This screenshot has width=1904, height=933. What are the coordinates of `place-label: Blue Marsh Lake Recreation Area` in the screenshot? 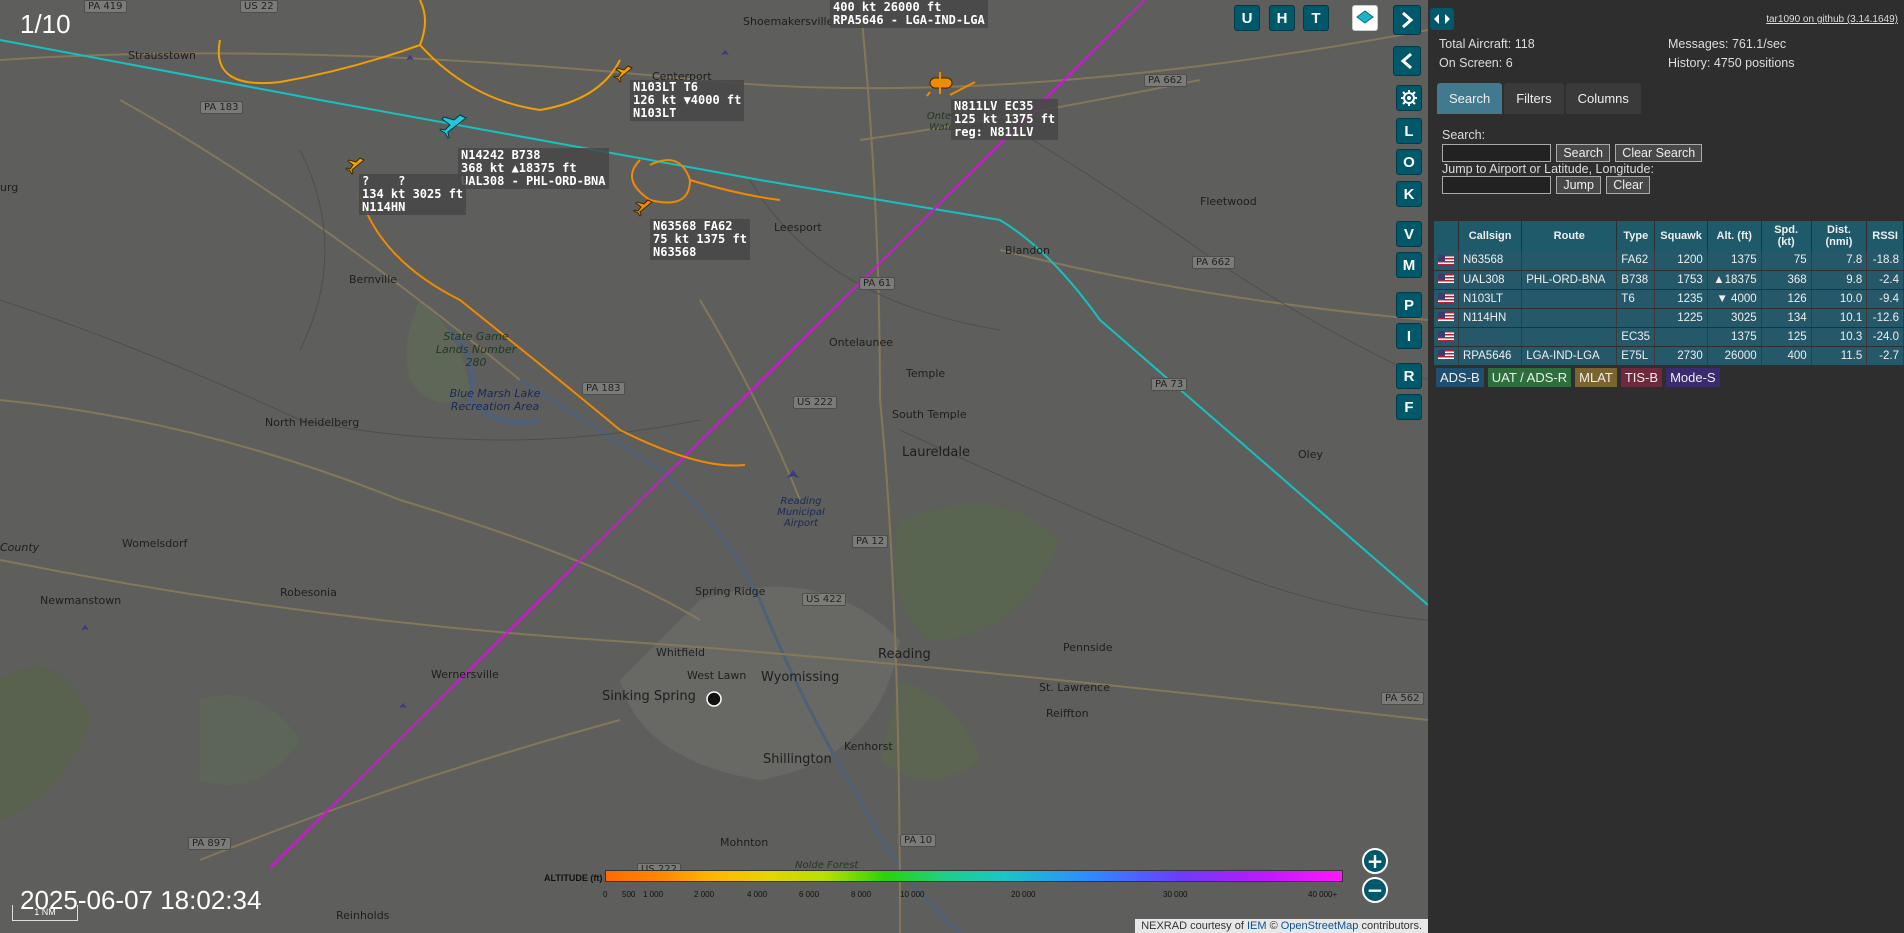 It's located at (495, 400).